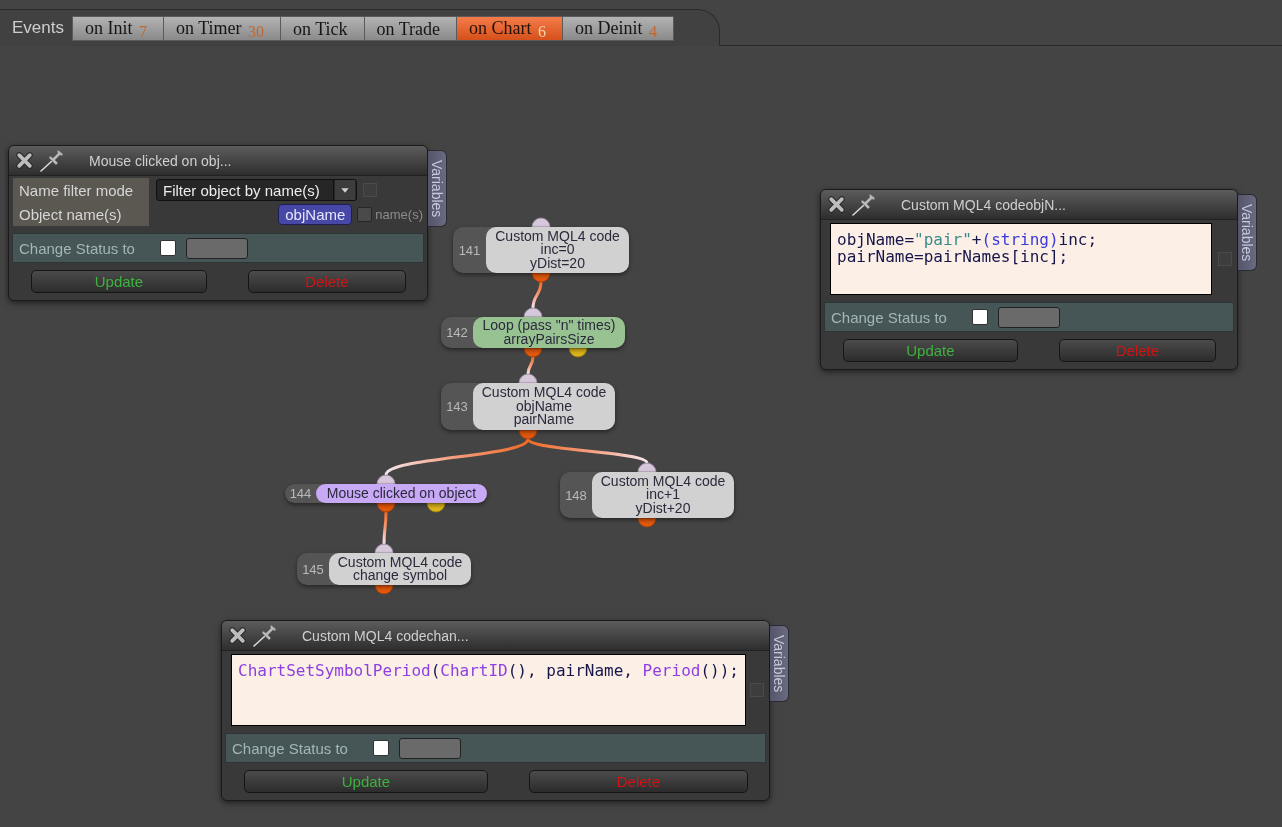  What do you see at coordinates (618, 28) in the screenshot?
I see `event-tab: on Deinit $_{4}$` at bounding box center [618, 28].